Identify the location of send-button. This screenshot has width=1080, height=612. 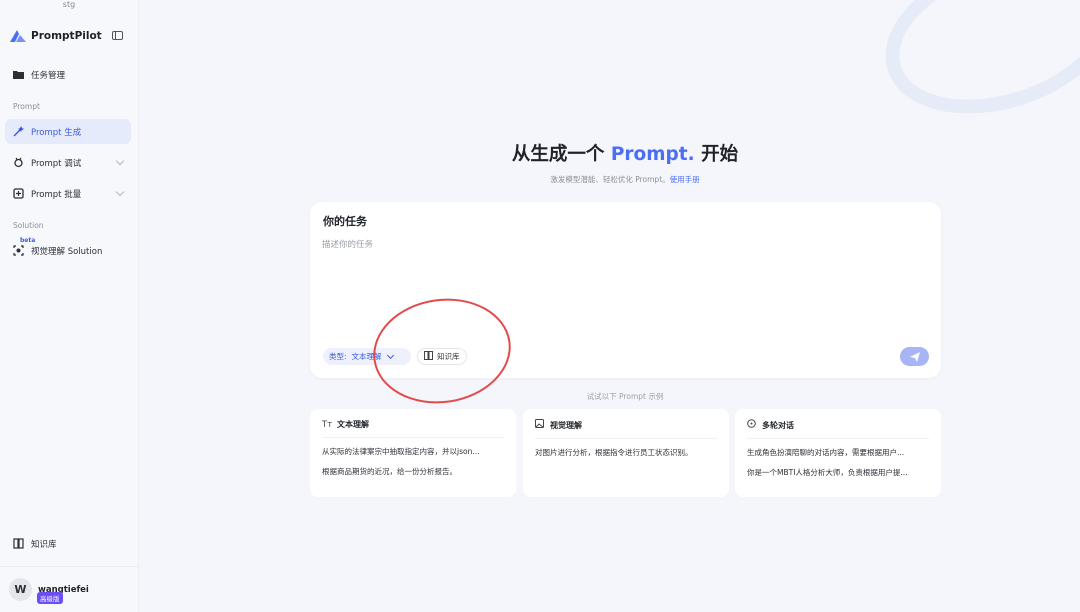
(914, 356).